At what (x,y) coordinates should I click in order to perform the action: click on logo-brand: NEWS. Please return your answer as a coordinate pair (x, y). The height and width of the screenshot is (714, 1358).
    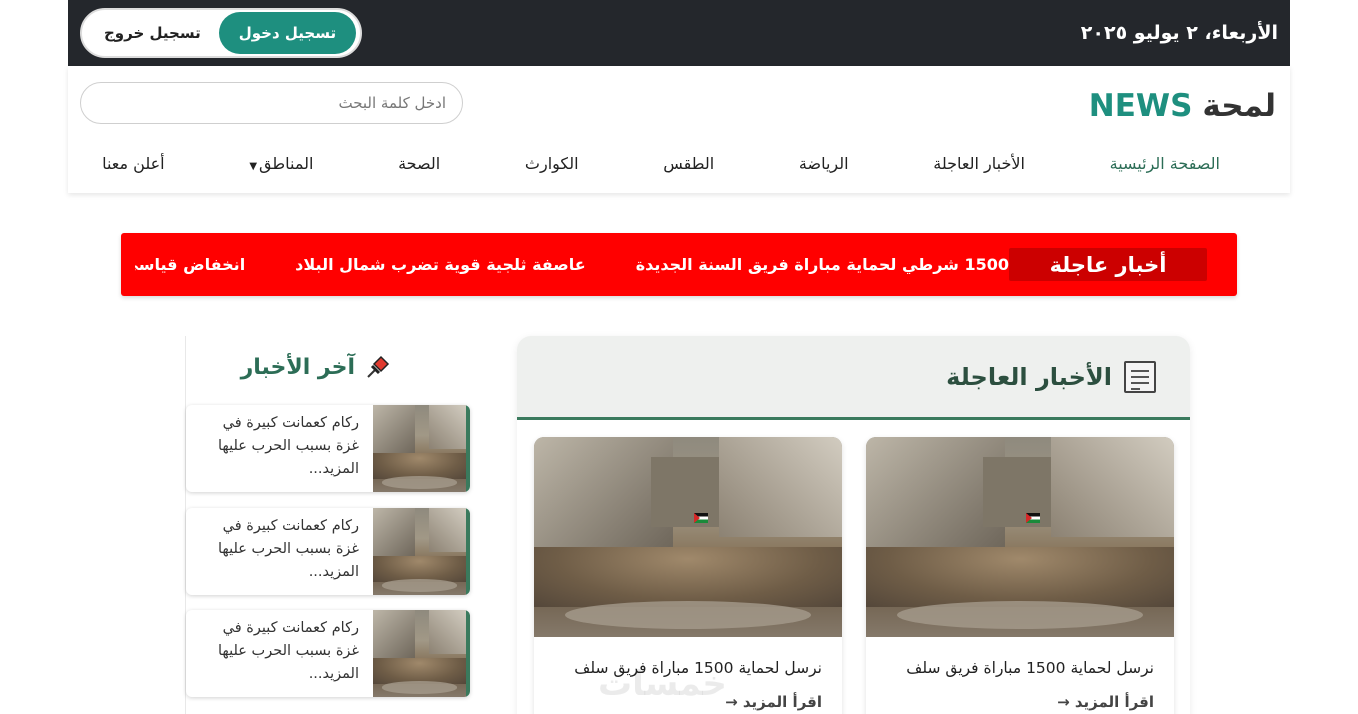
    Looking at the image, I should click on (1140, 106).